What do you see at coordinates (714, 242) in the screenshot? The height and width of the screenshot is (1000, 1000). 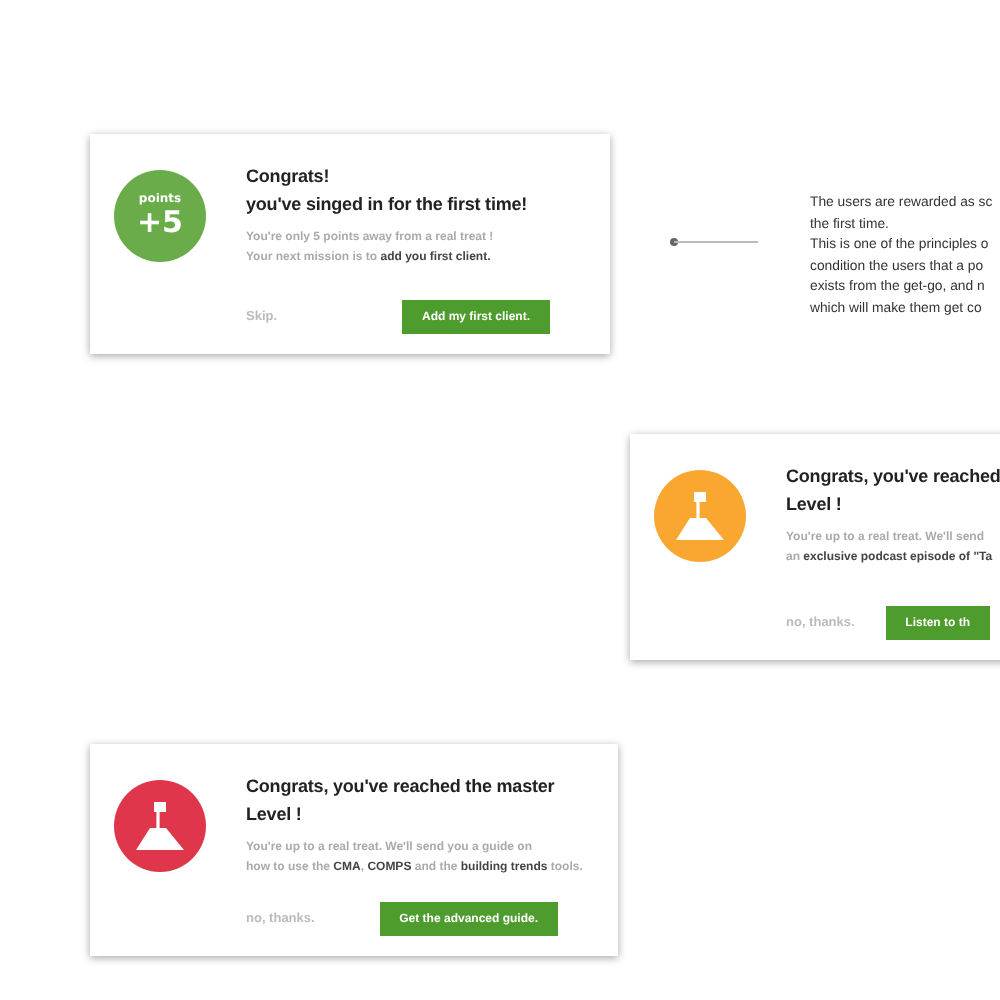 I see `connector-line` at bounding box center [714, 242].